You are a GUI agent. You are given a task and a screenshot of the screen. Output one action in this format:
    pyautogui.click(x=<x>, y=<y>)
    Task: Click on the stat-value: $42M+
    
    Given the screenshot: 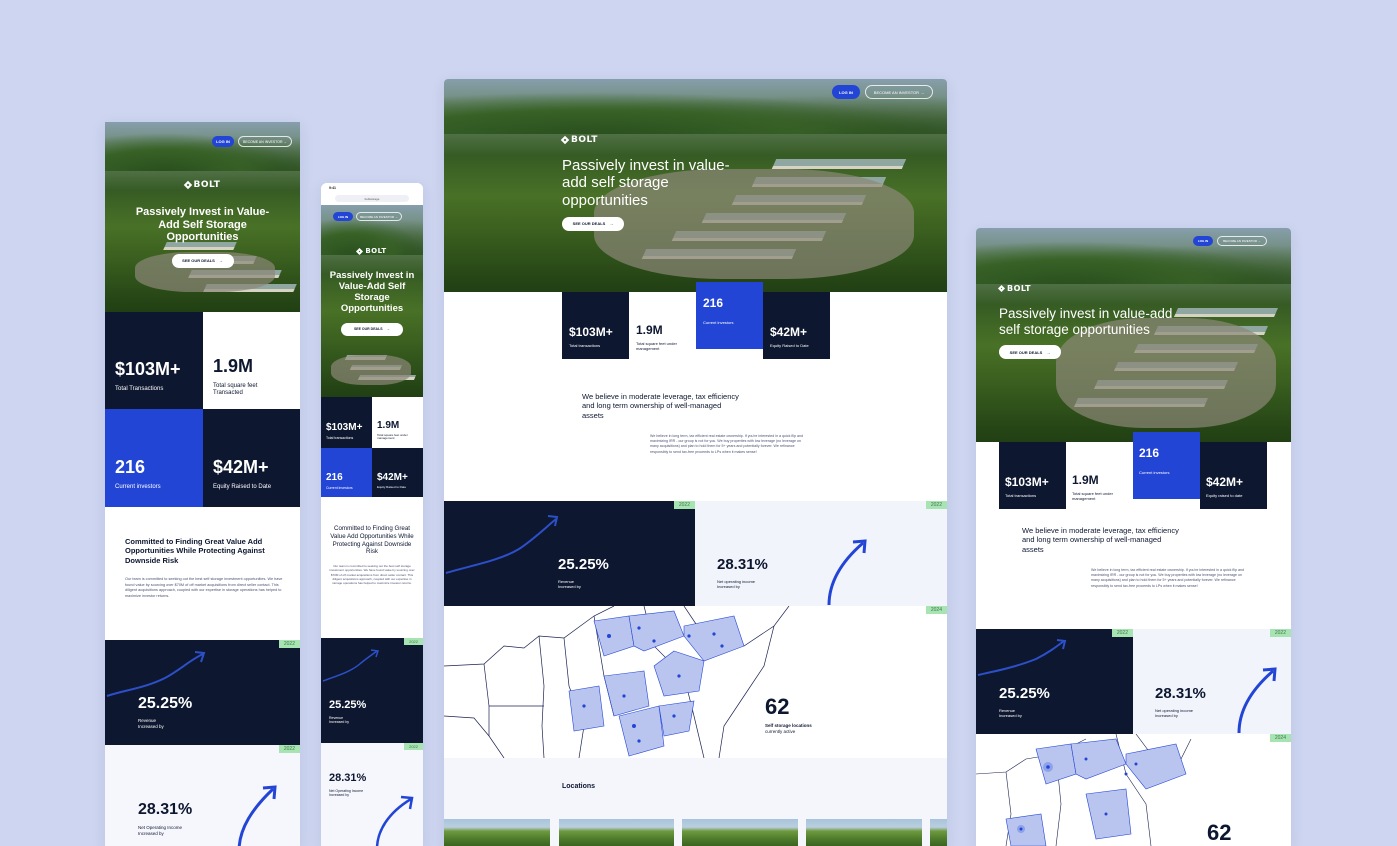 What is the action you would take?
    pyautogui.click(x=1225, y=482)
    